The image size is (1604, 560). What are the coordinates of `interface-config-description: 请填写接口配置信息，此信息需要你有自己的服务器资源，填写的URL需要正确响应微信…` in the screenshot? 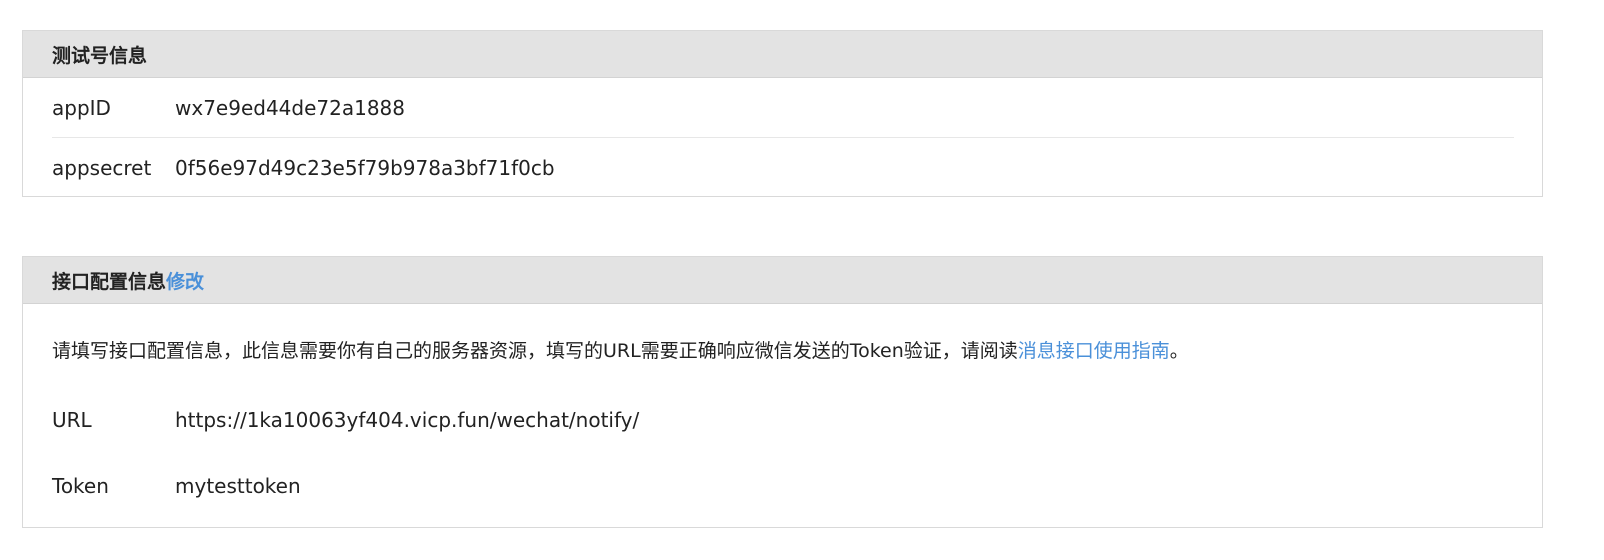 It's located at (787, 351).